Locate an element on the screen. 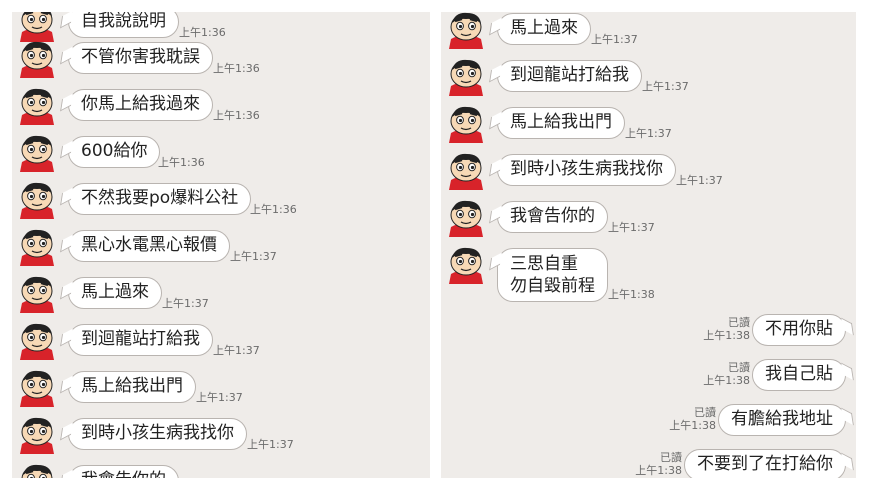  message-bubble: 不然我要po爆料公社 is located at coordinates (160, 199).